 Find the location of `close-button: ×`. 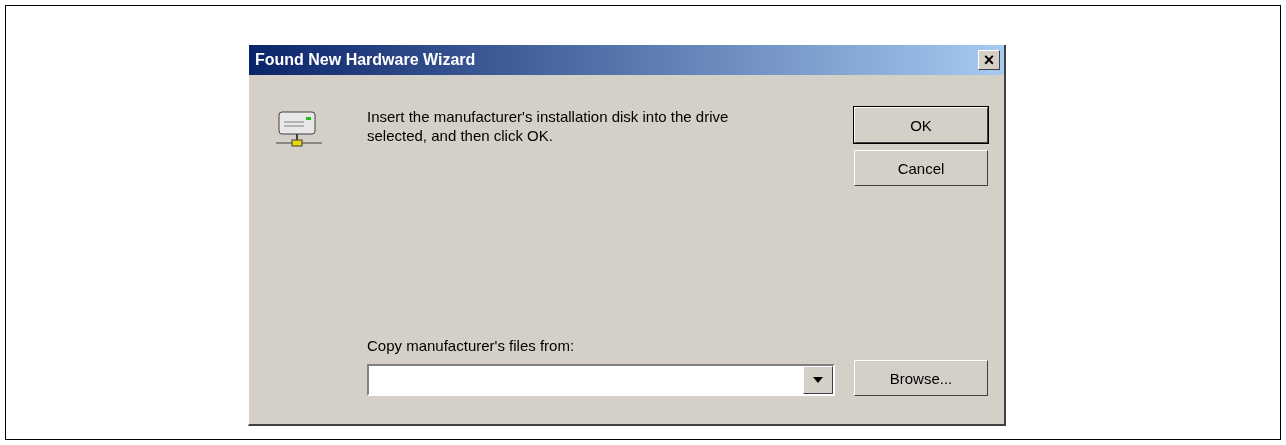

close-button: × is located at coordinates (989, 60).